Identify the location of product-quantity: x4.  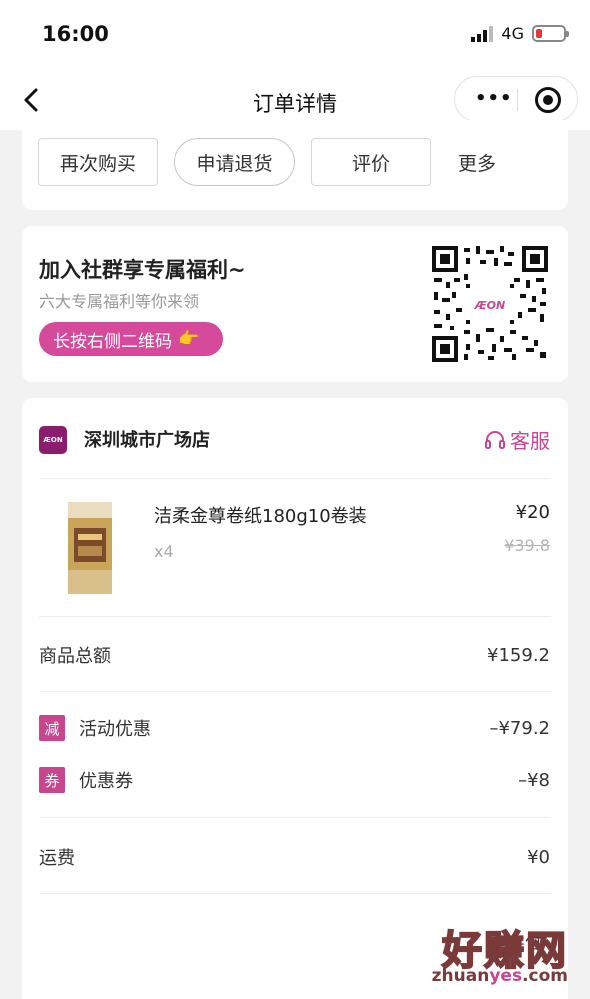
(164, 551).